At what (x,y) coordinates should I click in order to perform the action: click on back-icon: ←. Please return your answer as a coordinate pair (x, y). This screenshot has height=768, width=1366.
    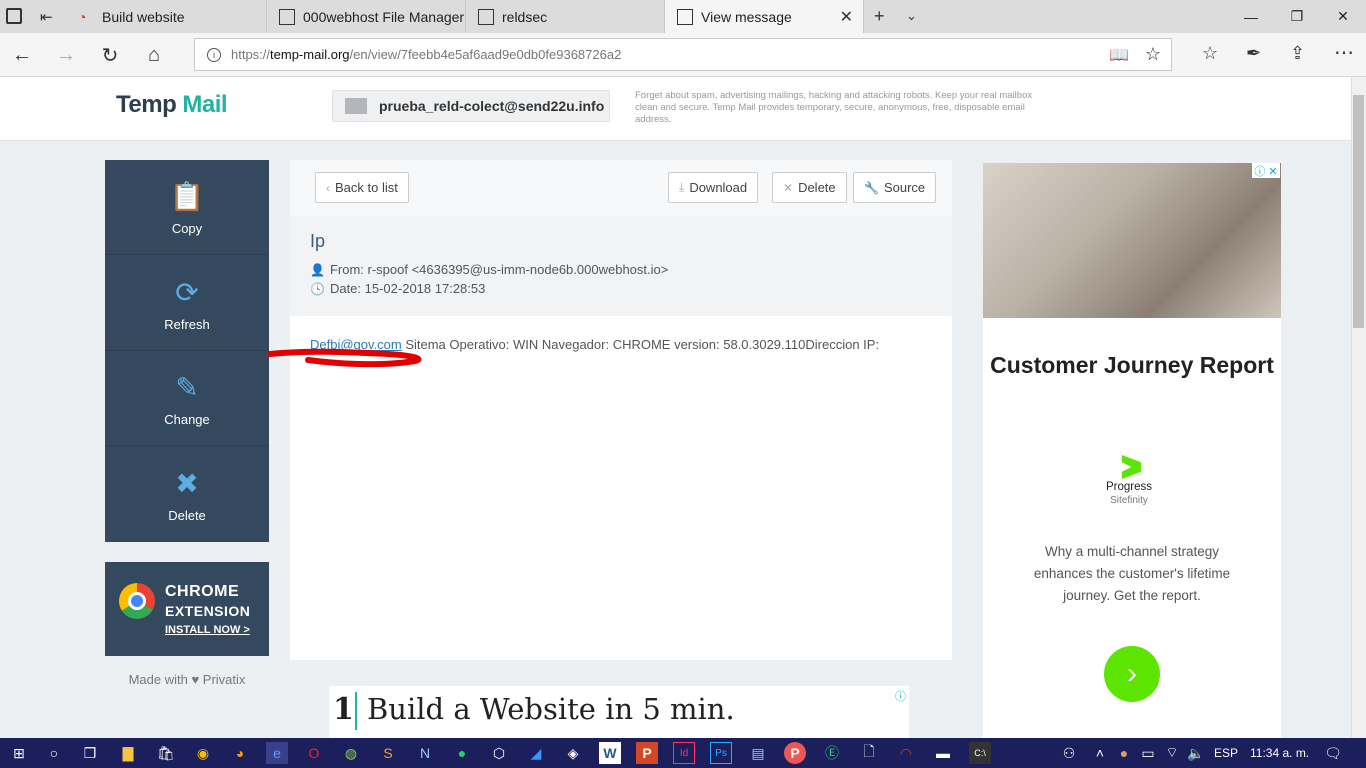
    Looking at the image, I should click on (22, 55).